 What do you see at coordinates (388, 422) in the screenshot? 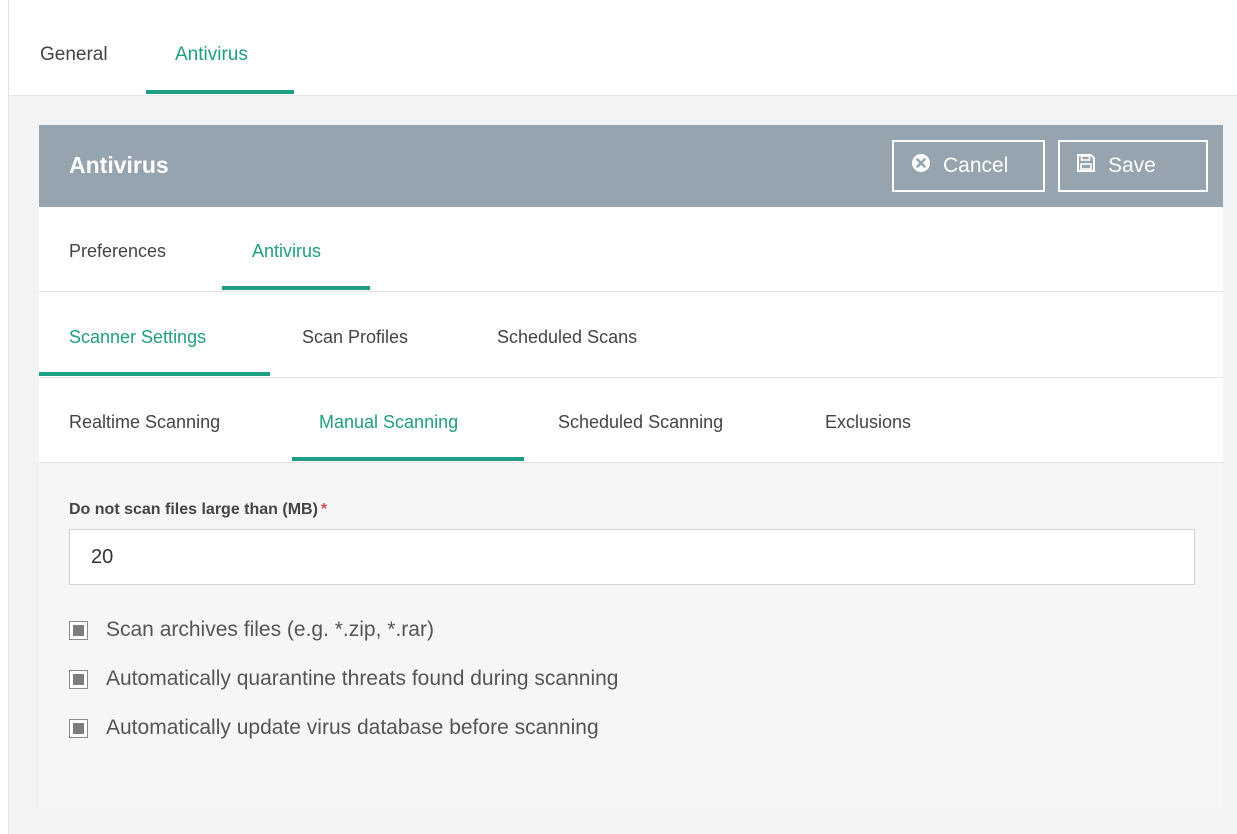
I see `tab-manual-scanning: Manual Scanning` at bounding box center [388, 422].